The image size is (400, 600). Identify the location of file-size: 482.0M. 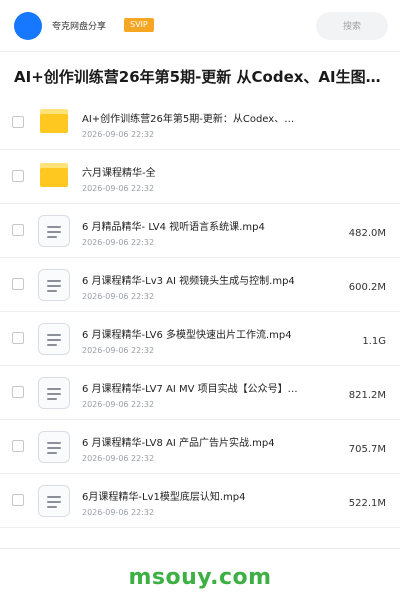
(367, 233).